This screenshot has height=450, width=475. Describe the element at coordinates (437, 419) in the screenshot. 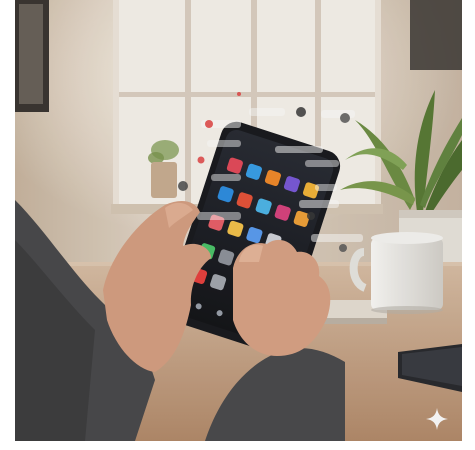

I see `sparkle-icon` at that location.